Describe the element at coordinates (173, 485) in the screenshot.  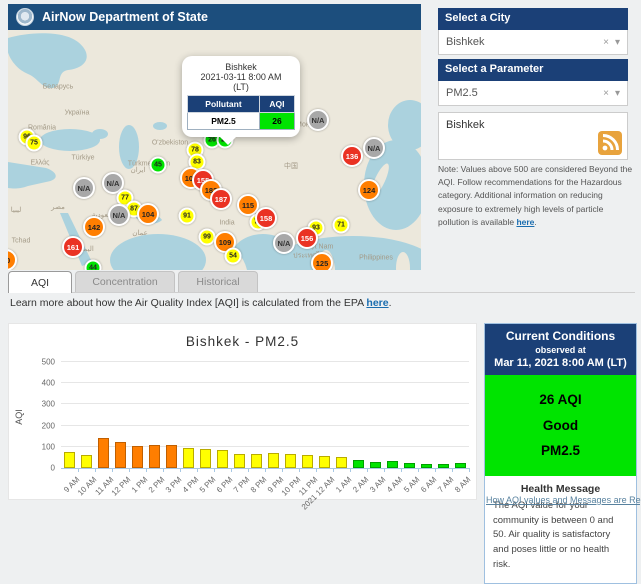
I see `chart-x-tick-label: 3 PM` at that location.